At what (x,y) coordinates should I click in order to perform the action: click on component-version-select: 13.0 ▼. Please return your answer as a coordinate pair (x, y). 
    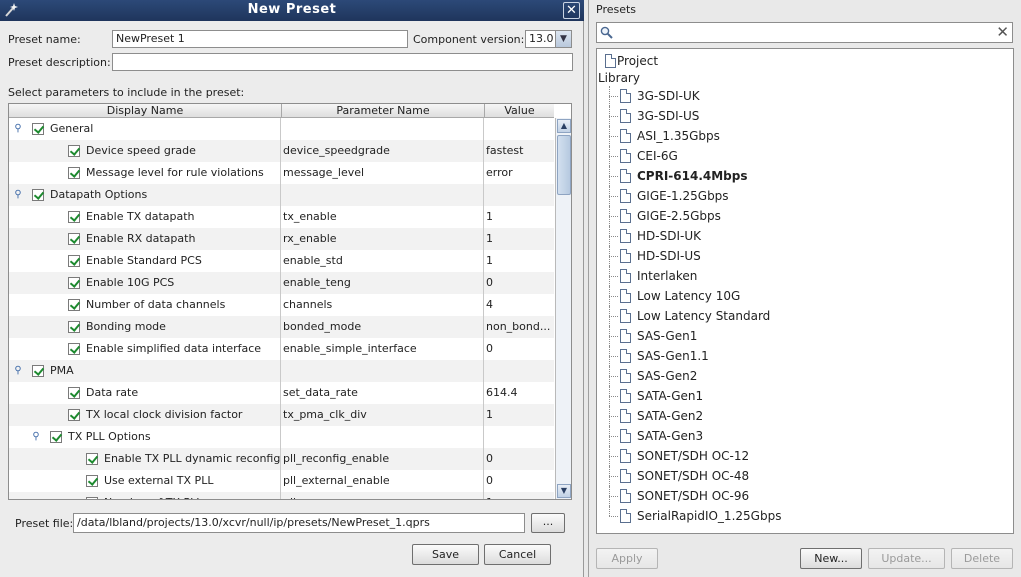
    Looking at the image, I should click on (548, 39).